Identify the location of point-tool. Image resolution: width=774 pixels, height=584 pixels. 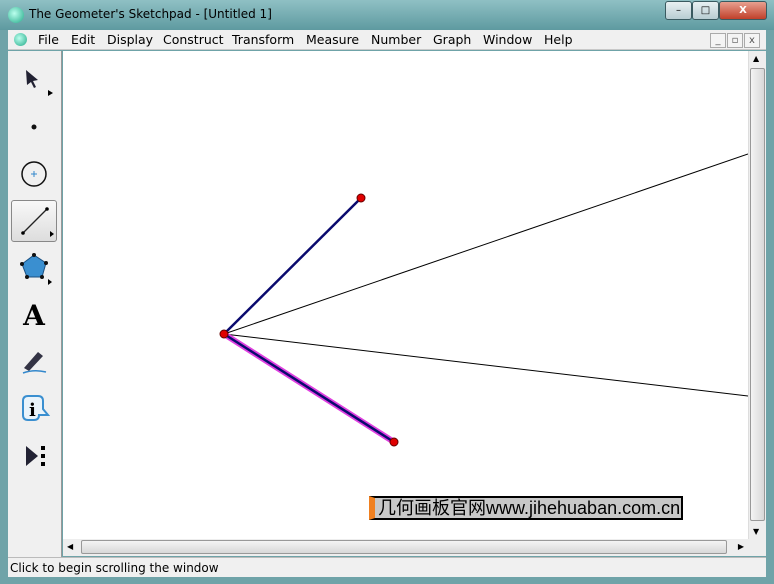
(34, 127).